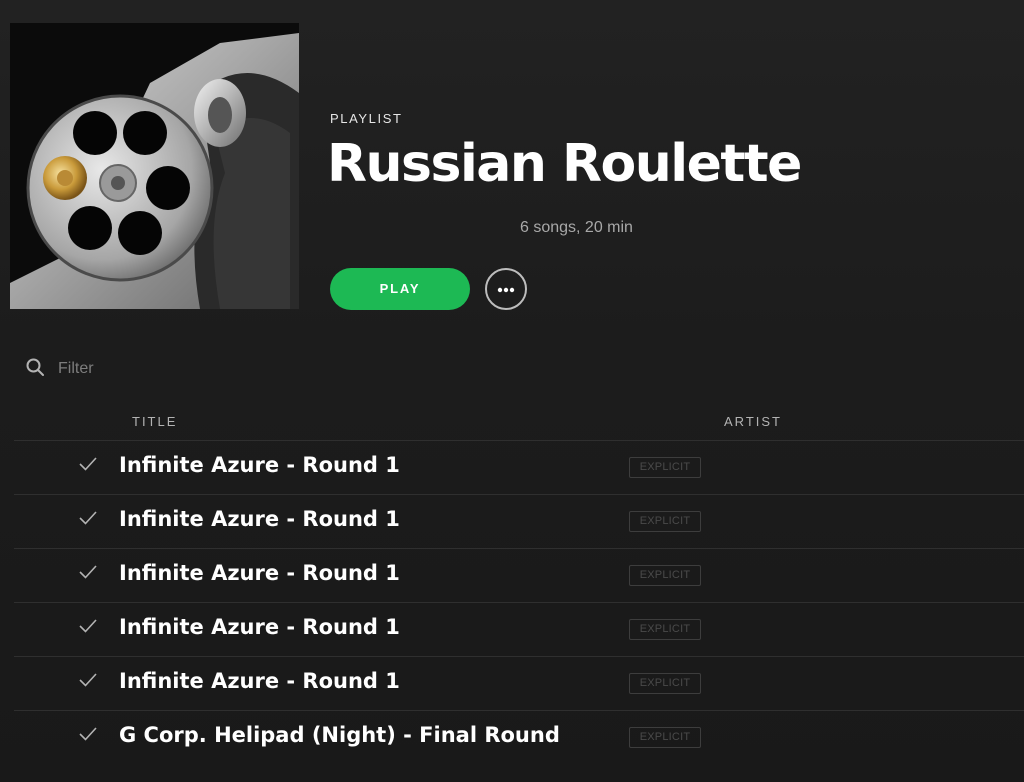 This screenshot has width=1024, height=782. Describe the element at coordinates (366, 118) in the screenshot. I see `playlist-type-label: PLAYLIST` at that location.